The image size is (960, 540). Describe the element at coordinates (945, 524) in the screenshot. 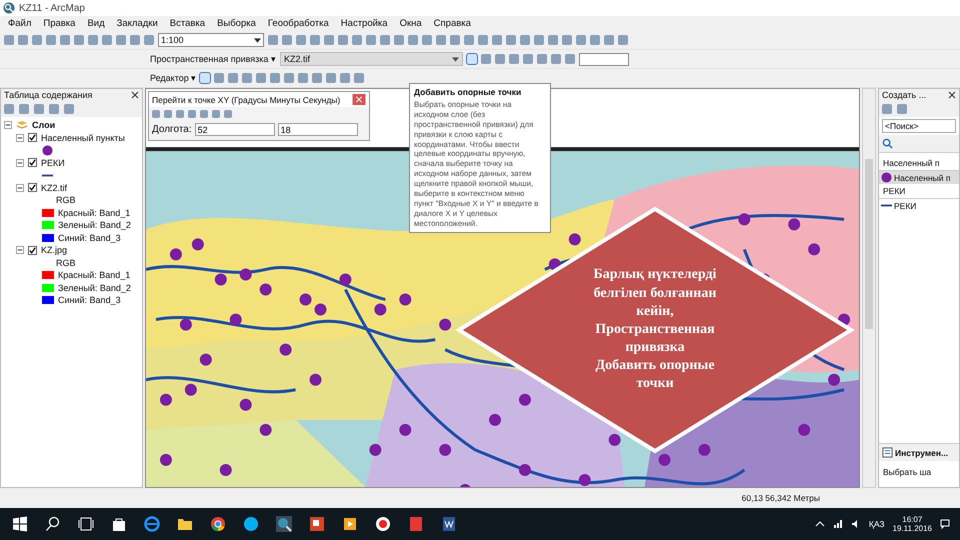

I see `notifications-icon` at that location.